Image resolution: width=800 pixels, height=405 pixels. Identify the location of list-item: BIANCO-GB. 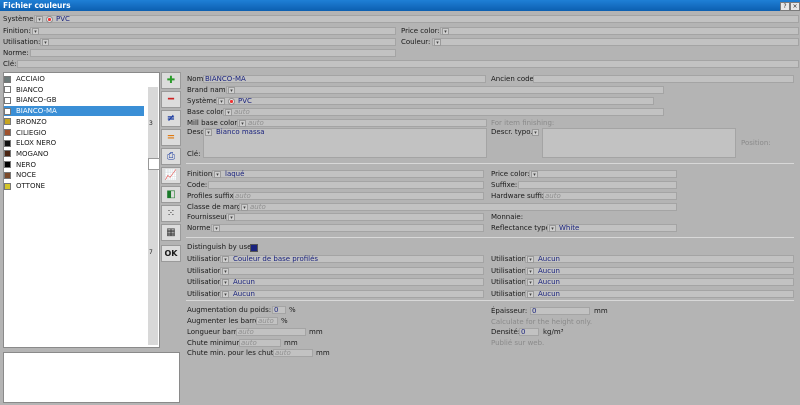
(74, 100).